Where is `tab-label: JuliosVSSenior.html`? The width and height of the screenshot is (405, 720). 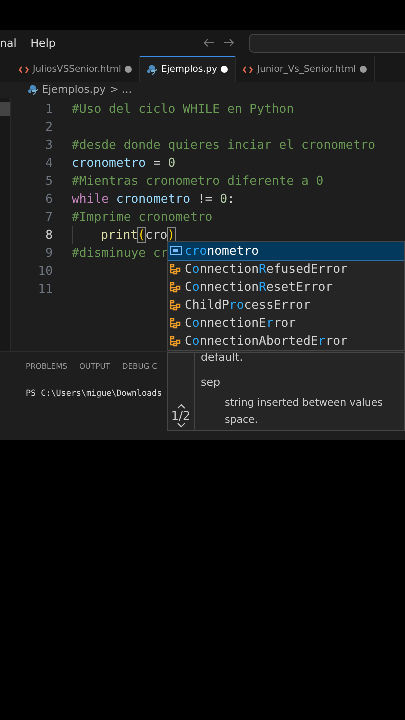
tab-label: JuliosVSSenior.html is located at coordinates (77, 69).